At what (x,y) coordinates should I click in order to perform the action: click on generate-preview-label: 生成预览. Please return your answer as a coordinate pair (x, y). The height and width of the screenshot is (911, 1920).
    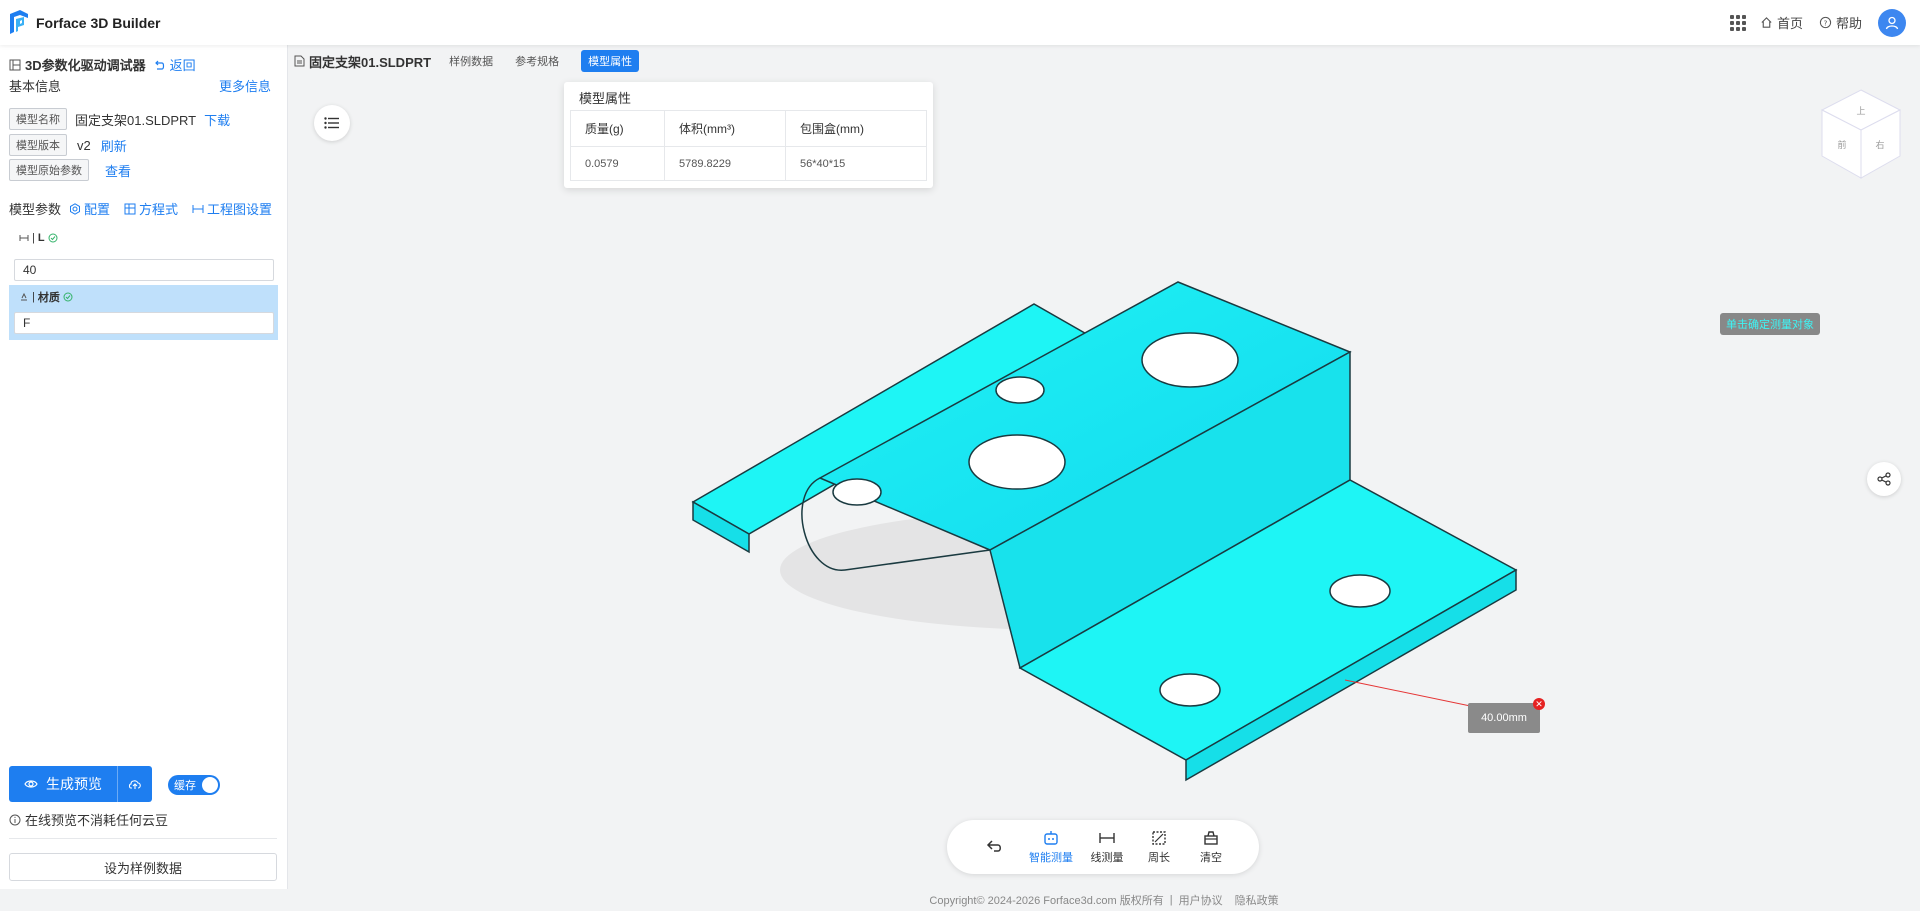
    Looking at the image, I should click on (74, 784).